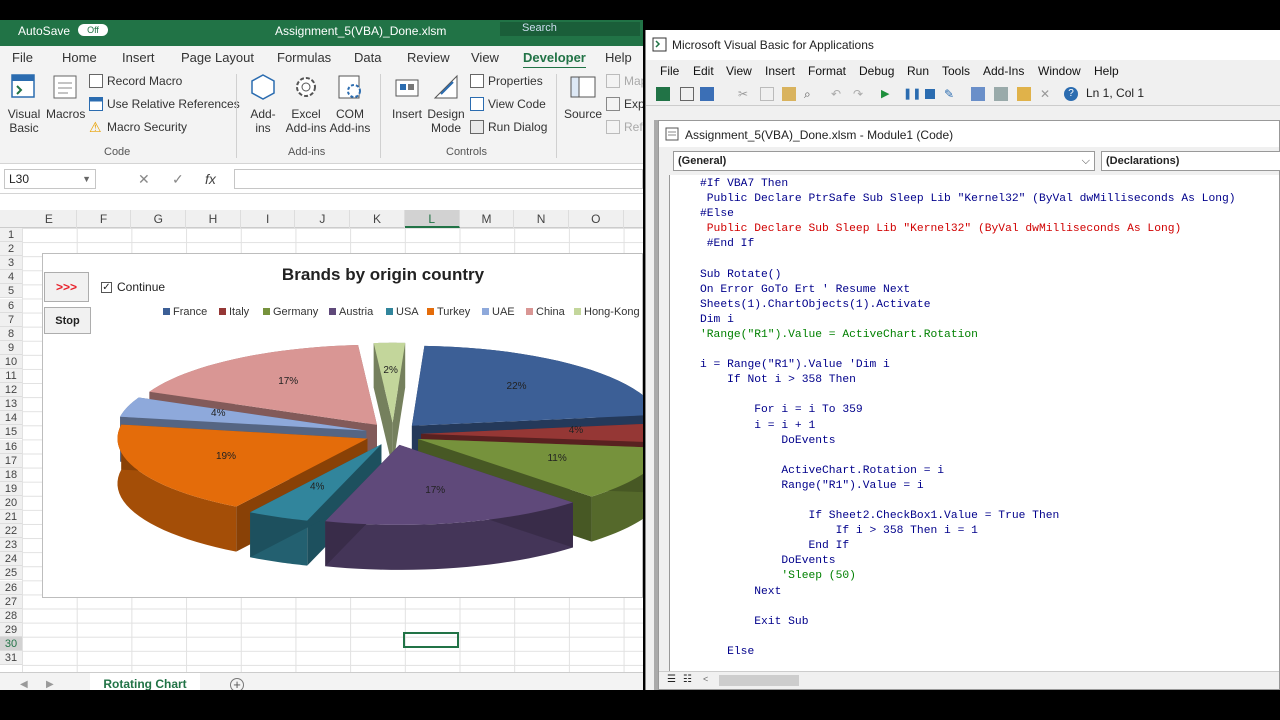 The height and width of the screenshot is (720, 1280). What do you see at coordinates (669, 71) in the screenshot?
I see `menu-file: File` at bounding box center [669, 71].